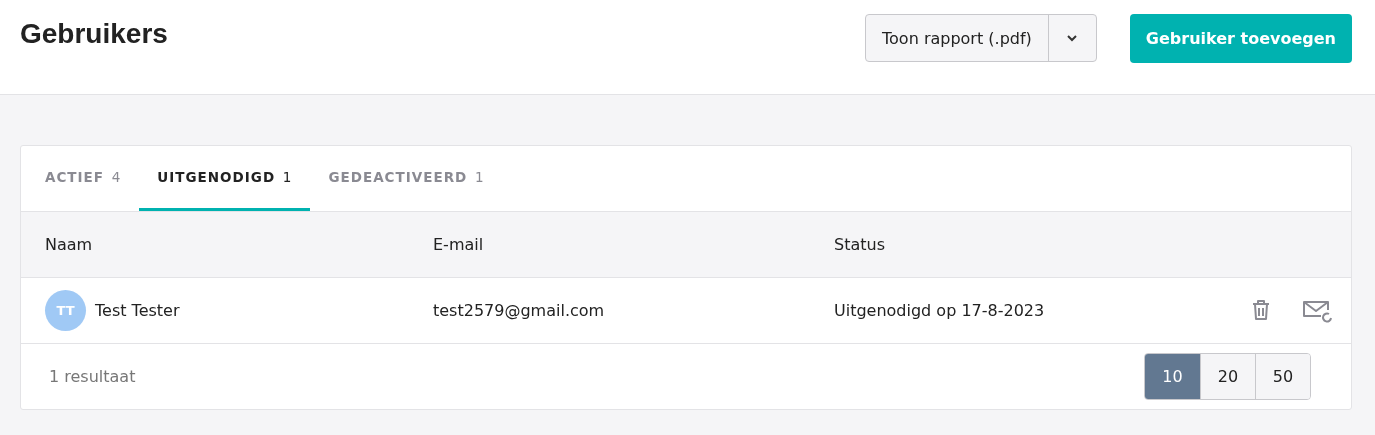 Image resolution: width=1375 pixels, height=435 pixels. I want to click on page-title: Gebruikers, so click(94, 34).